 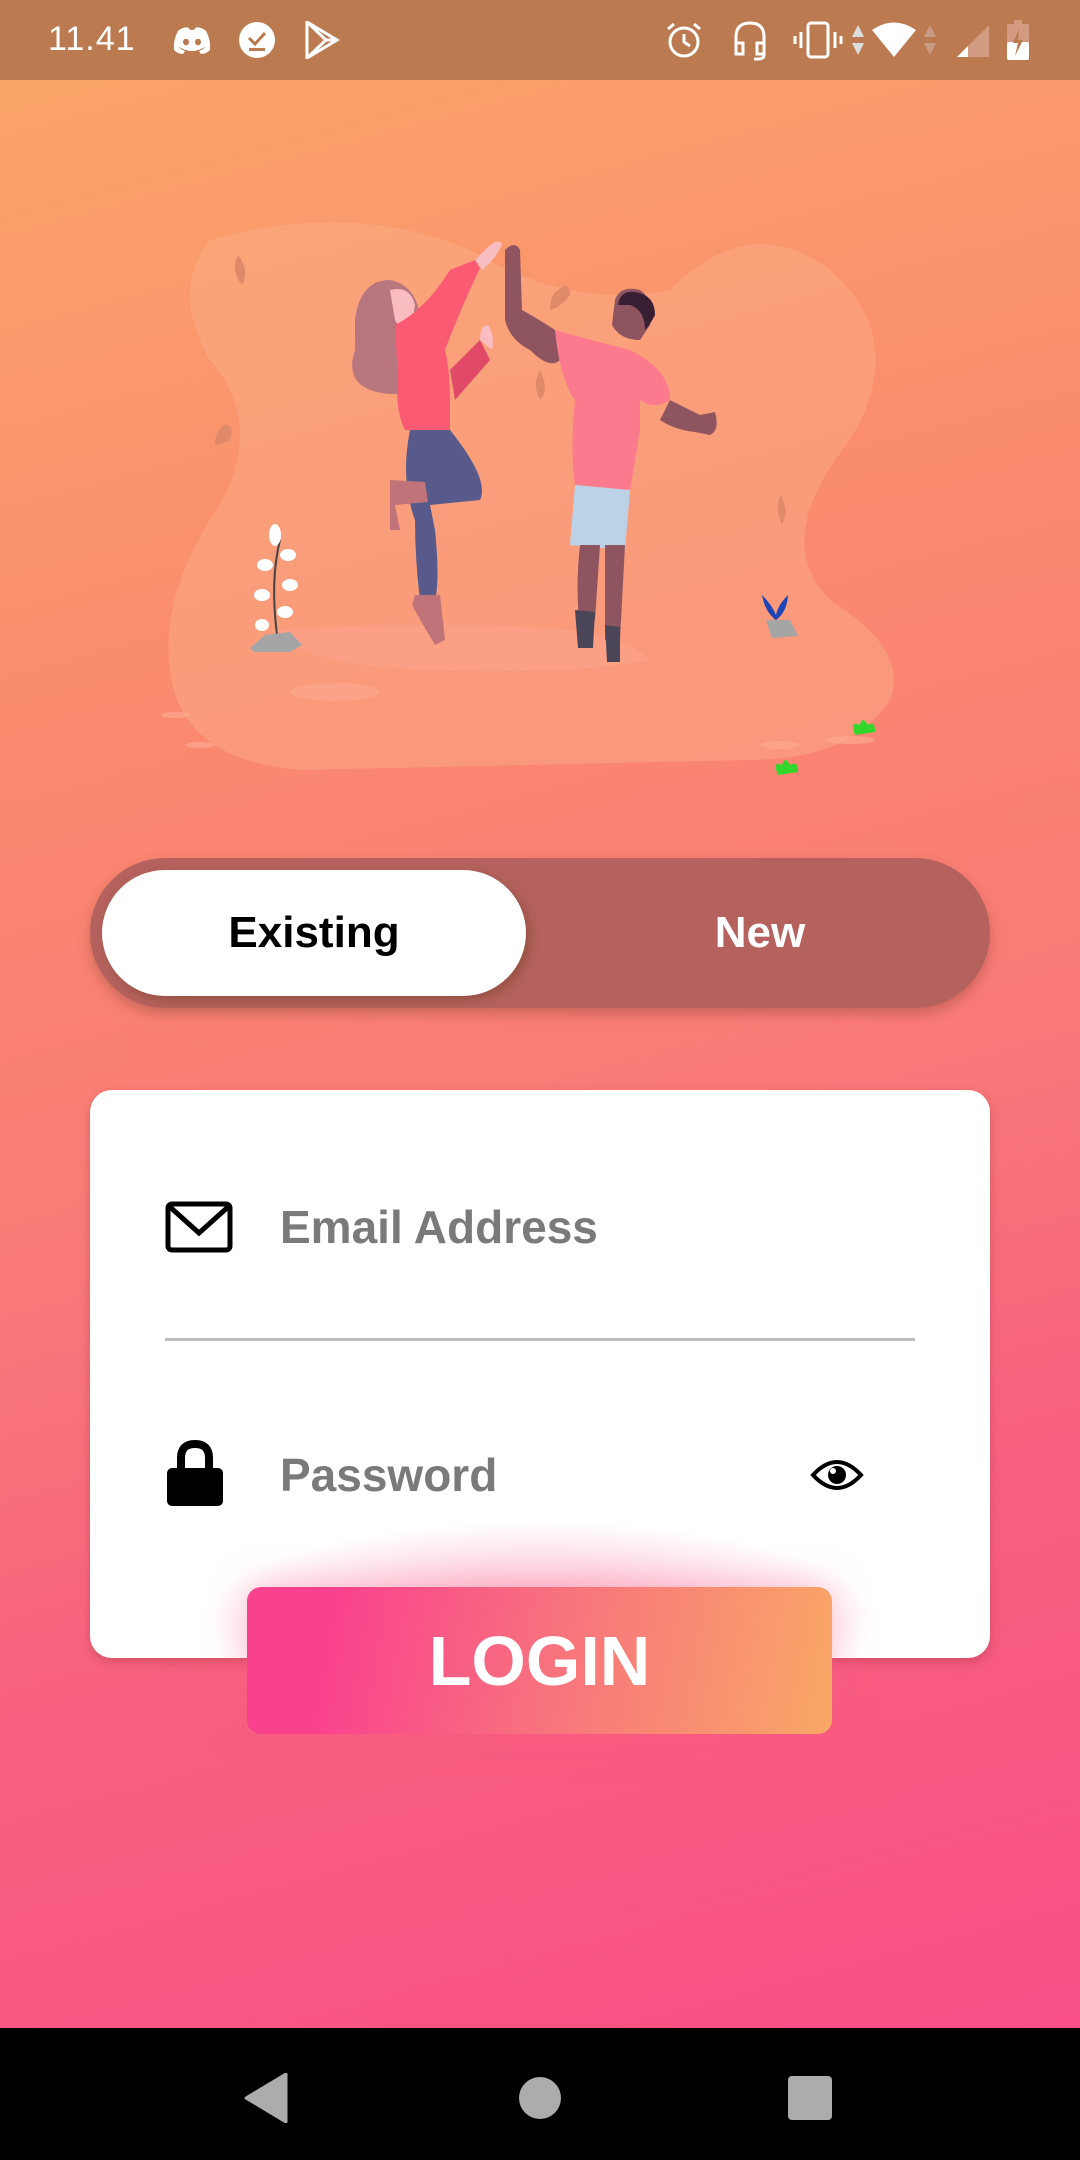 What do you see at coordinates (192, 40) in the screenshot?
I see `discord-icon` at bounding box center [192, 40].